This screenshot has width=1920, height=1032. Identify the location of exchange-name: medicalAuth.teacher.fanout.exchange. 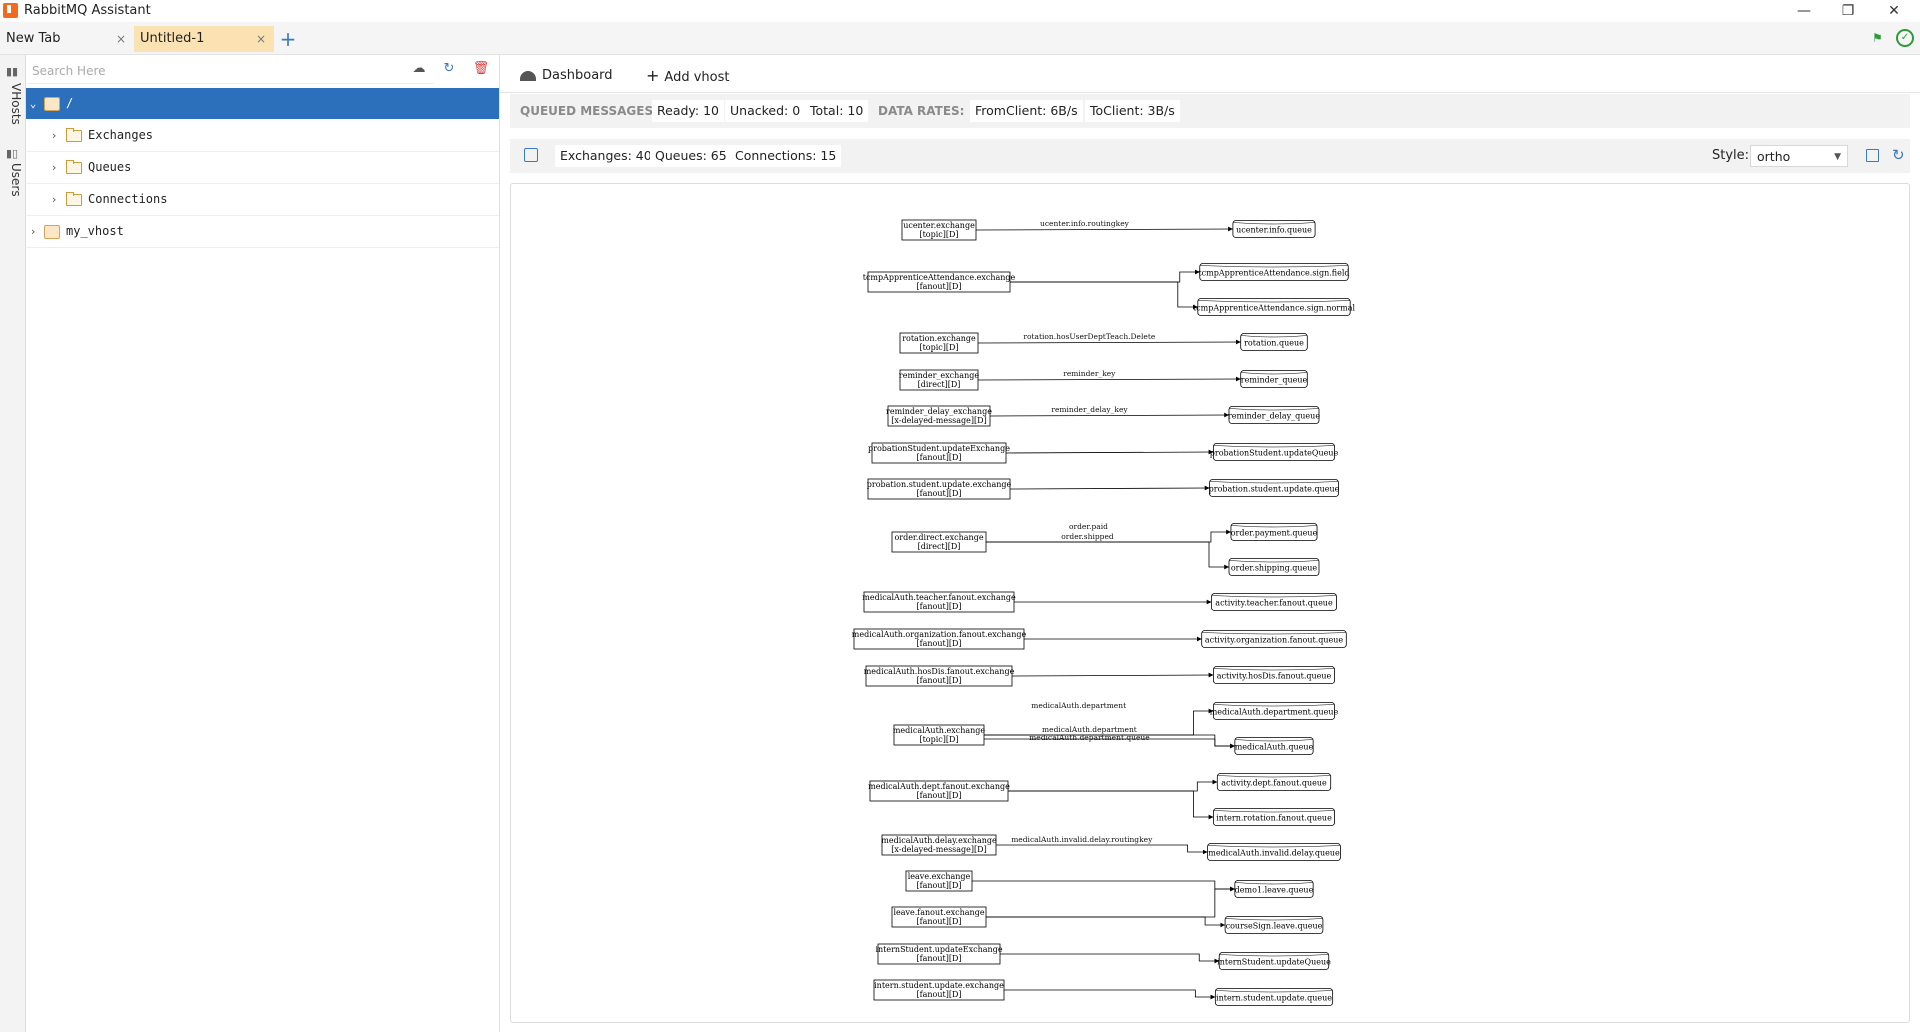
(939, 597).